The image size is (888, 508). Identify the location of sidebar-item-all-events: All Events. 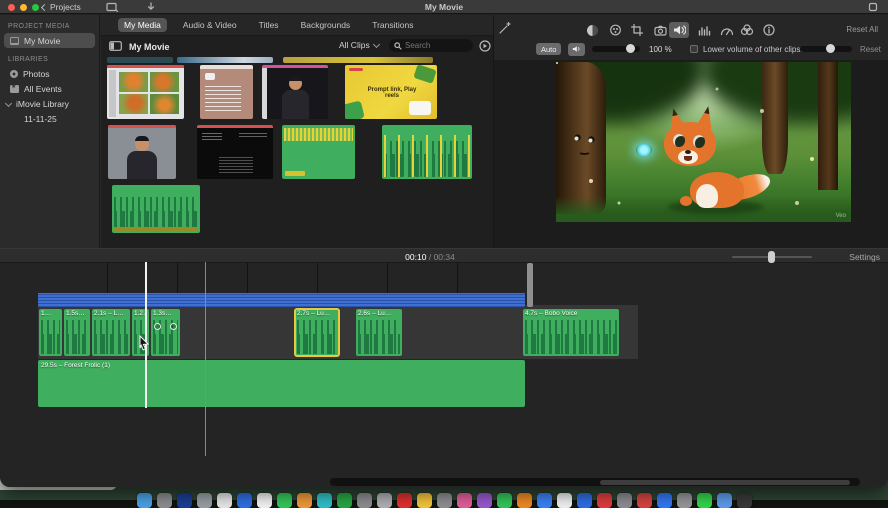
(49, 88).